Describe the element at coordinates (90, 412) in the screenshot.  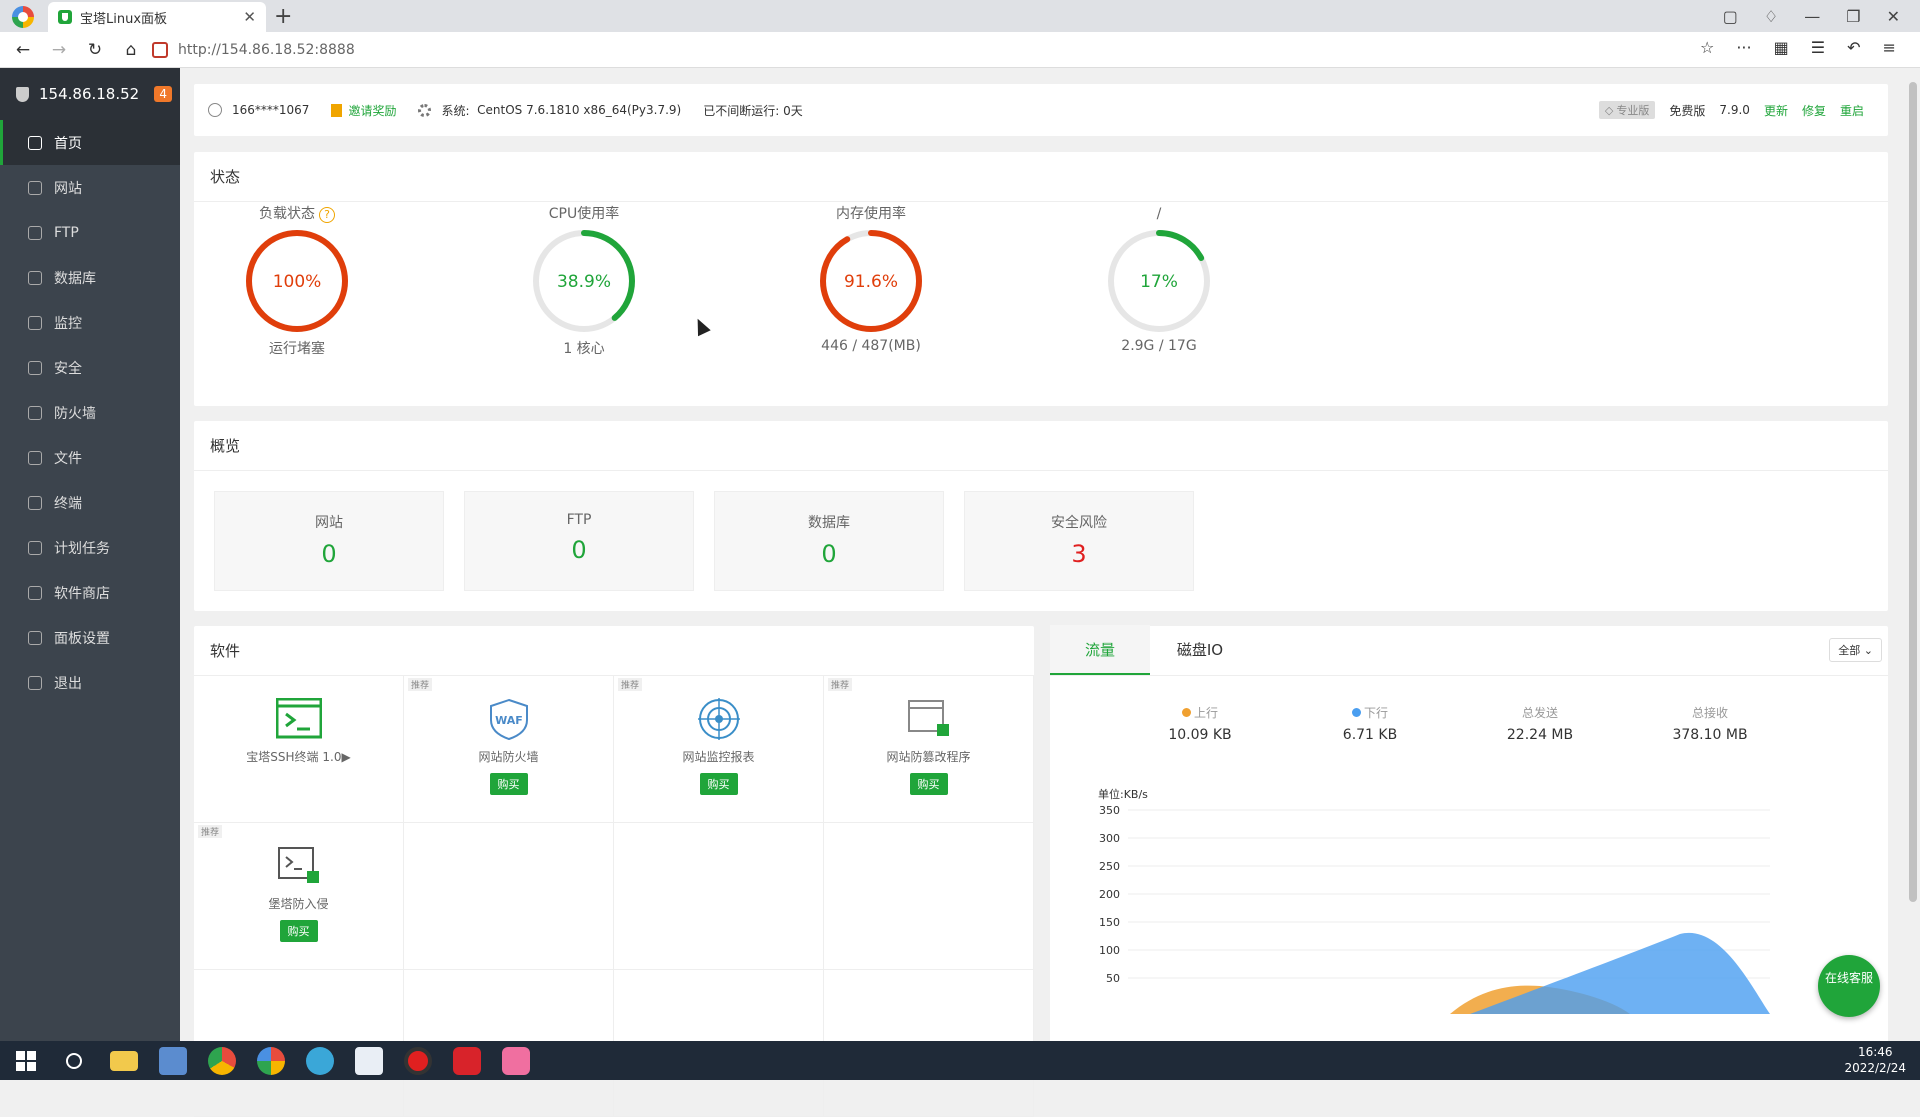
I see `sidebar-item-6: 防火墙` at that location.